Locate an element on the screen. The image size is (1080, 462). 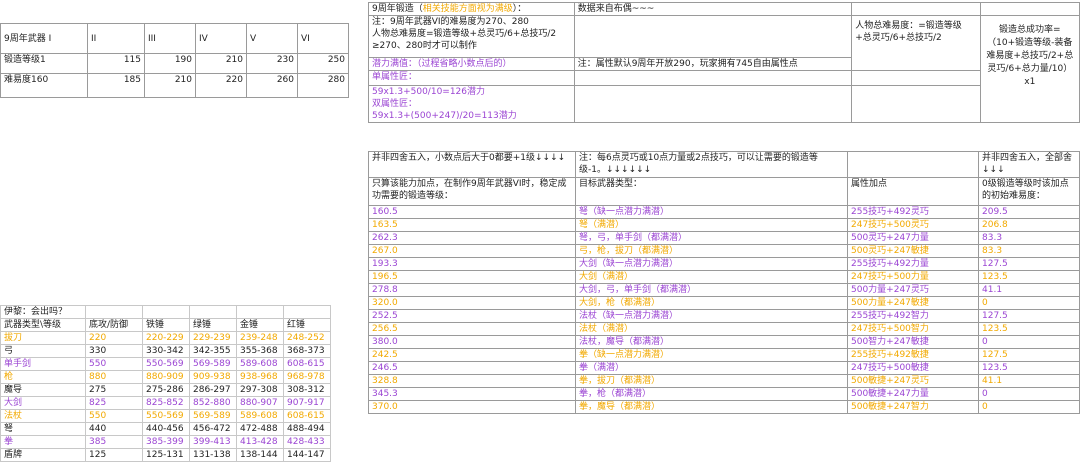
range-cell: 286-297 is located at coordinates (213, 390).